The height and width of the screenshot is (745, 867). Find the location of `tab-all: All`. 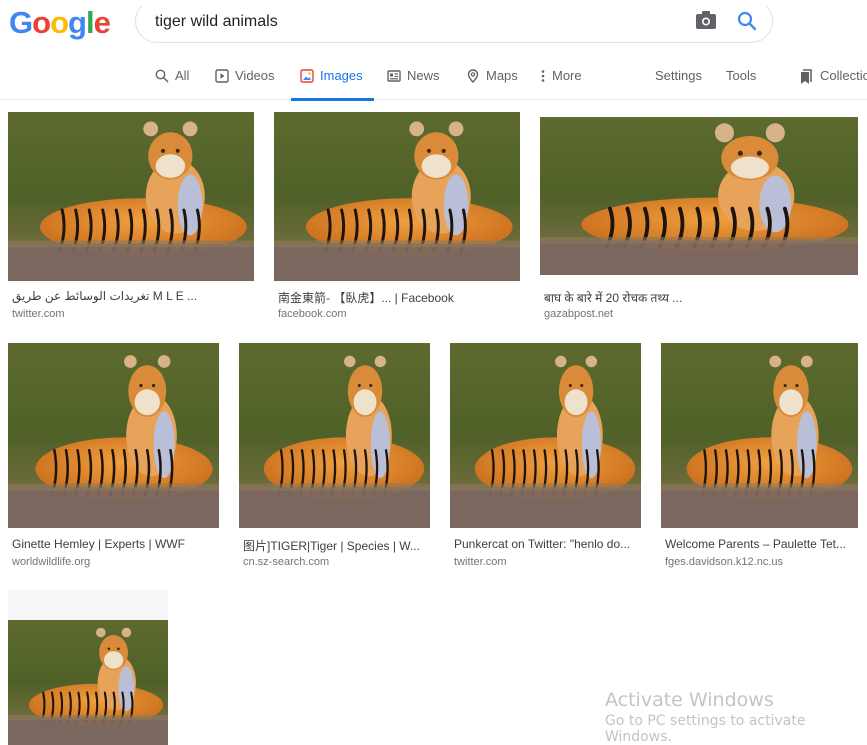

tab-all: All is located at coordinates (172, 84).